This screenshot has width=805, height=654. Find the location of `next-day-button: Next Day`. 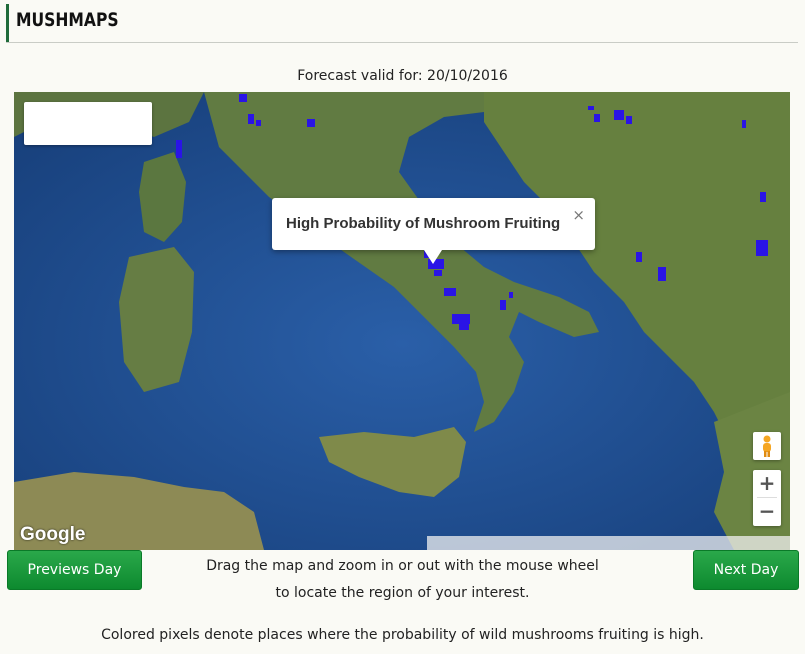

next-day-button: Next Day is located at coordinates (746, 570).